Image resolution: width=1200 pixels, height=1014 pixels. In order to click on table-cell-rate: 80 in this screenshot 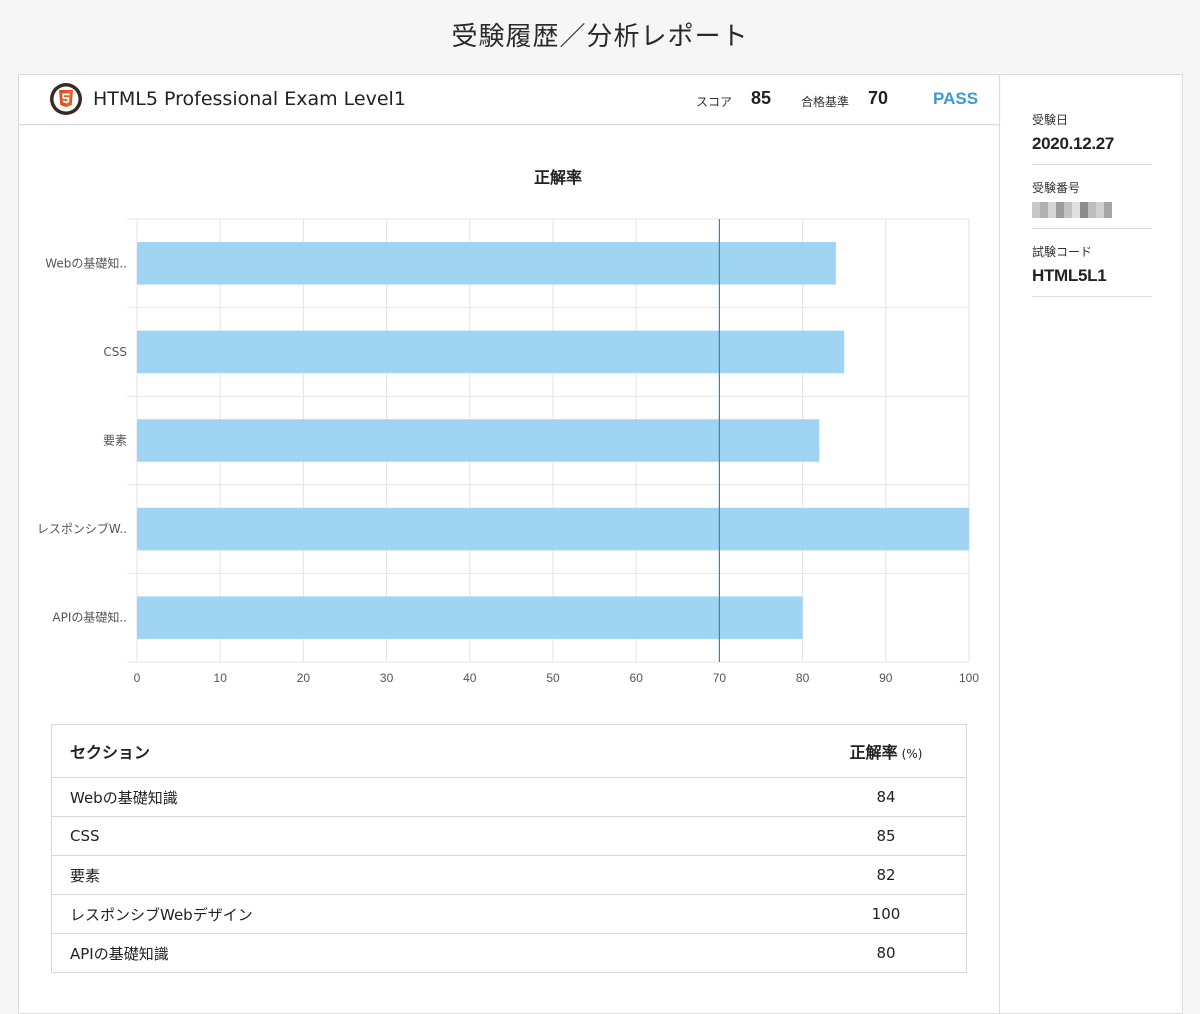, I will do `click(886, 953)`.